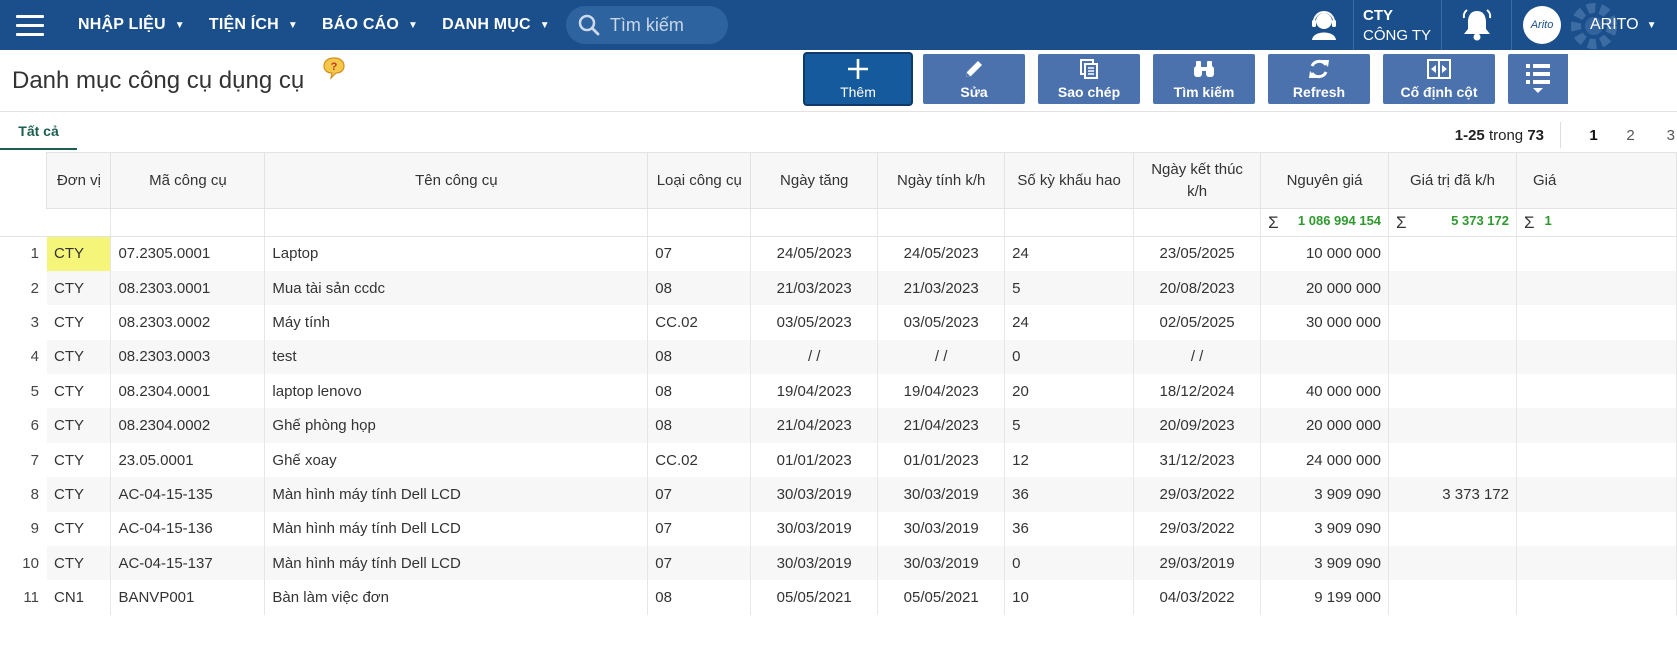  Describe the element at coordinates (589, 25) in the screenshot. I see `search-icon` at that location.